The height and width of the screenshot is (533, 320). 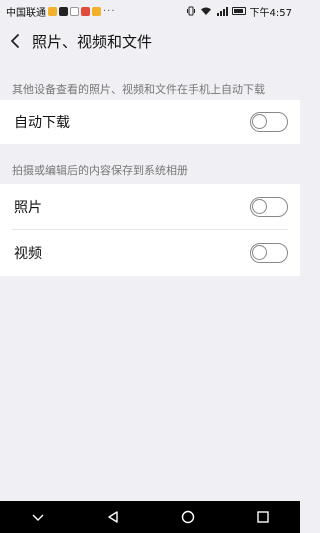 I want to click on status-right: 下午4:57, so click(x=243, y=11).